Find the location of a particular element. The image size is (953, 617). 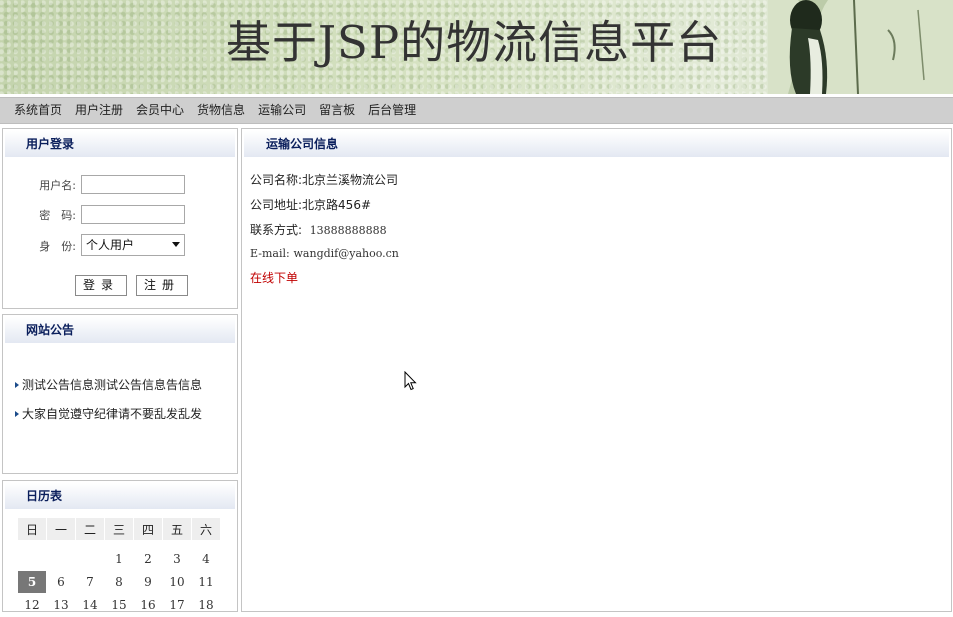

company-name-row: 公司名称:北京兰溪物流公司 is located at coordinates (324, 179).